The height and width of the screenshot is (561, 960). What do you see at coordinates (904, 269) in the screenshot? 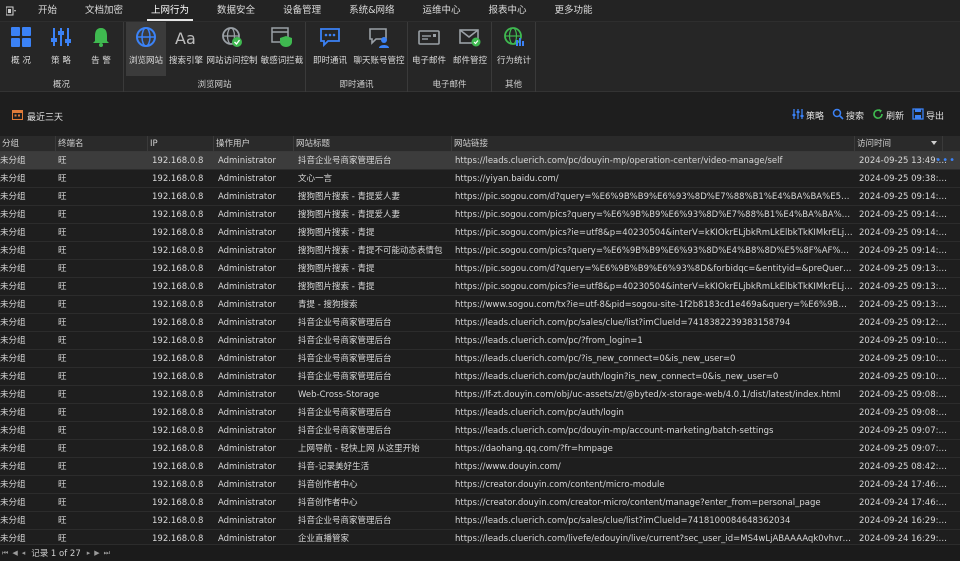
I see `cell-visit-time: 2024-09-25 09:13:53` at bounding box center [904, 269].